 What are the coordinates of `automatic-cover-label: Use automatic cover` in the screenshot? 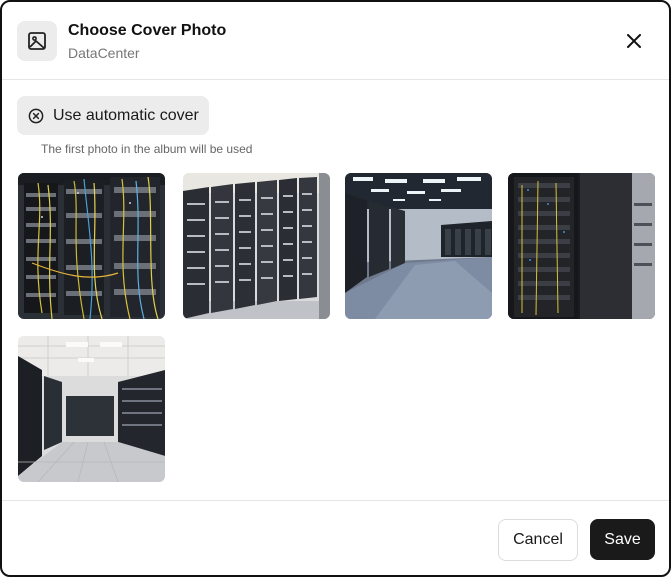 It's located at (126, 115).